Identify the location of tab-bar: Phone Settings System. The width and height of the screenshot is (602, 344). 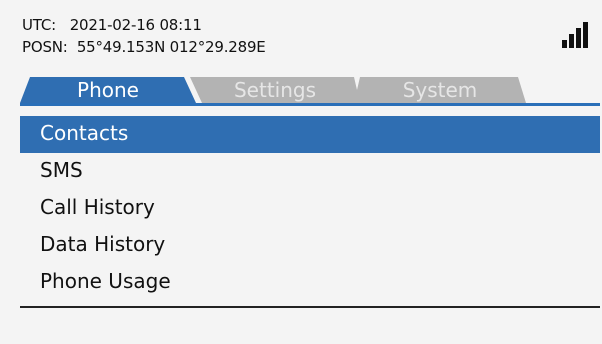
(310, 90).